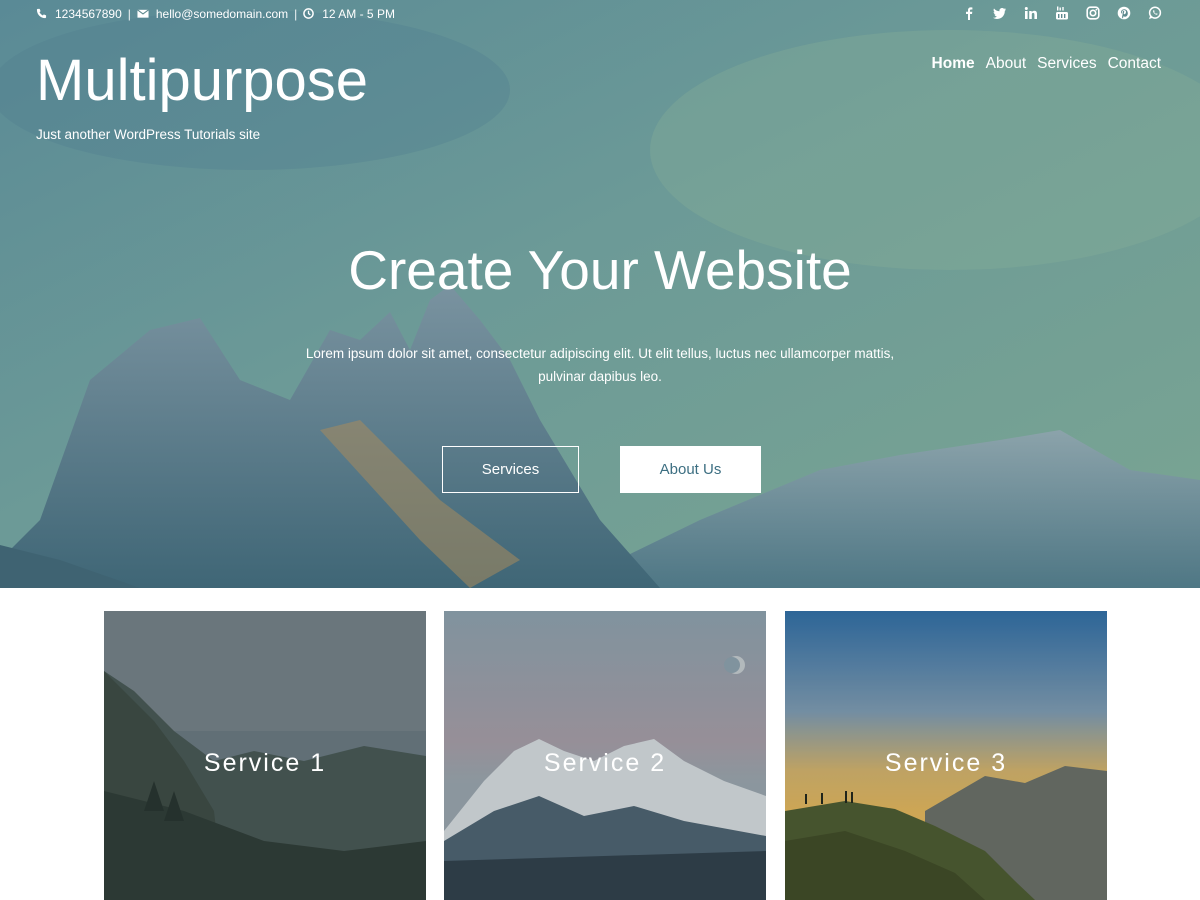  I want to click on hours-info: 12 AM - 5 PM, so click(349, 14).